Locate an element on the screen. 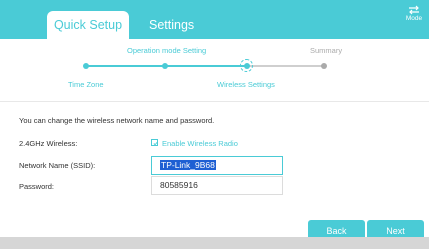 This screenshot has height=249, width=429. password-label: Password: is located at coordinates (37, 186).